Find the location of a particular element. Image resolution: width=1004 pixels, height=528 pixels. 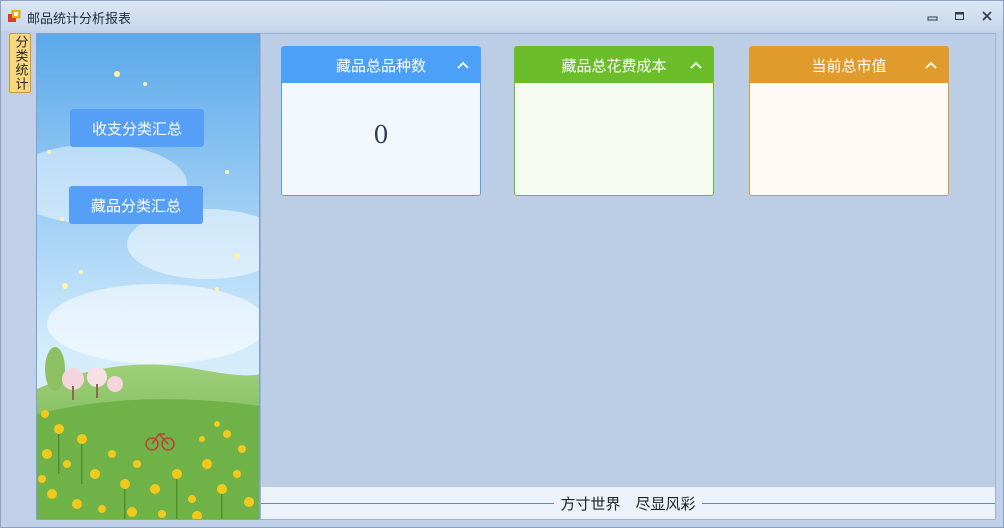

maximize-icon is located at coordinates (959, 16).